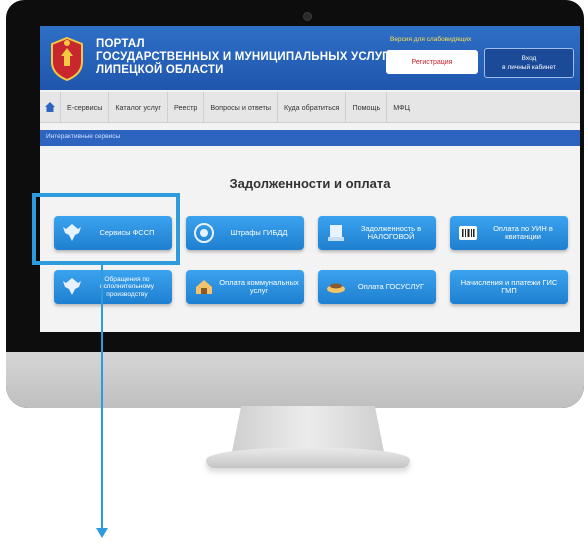  What do you see at coordinates (307, 16) in the screenshot?
I see `webcam-icon` at bounding box center [307, 16].